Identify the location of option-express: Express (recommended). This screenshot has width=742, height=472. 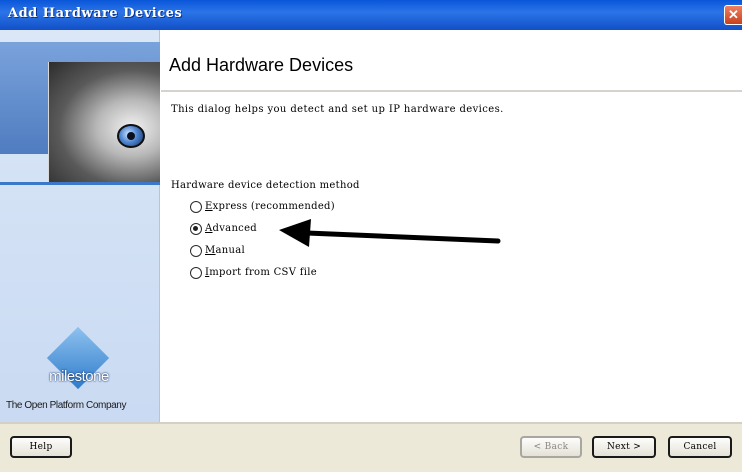
(262, 206).